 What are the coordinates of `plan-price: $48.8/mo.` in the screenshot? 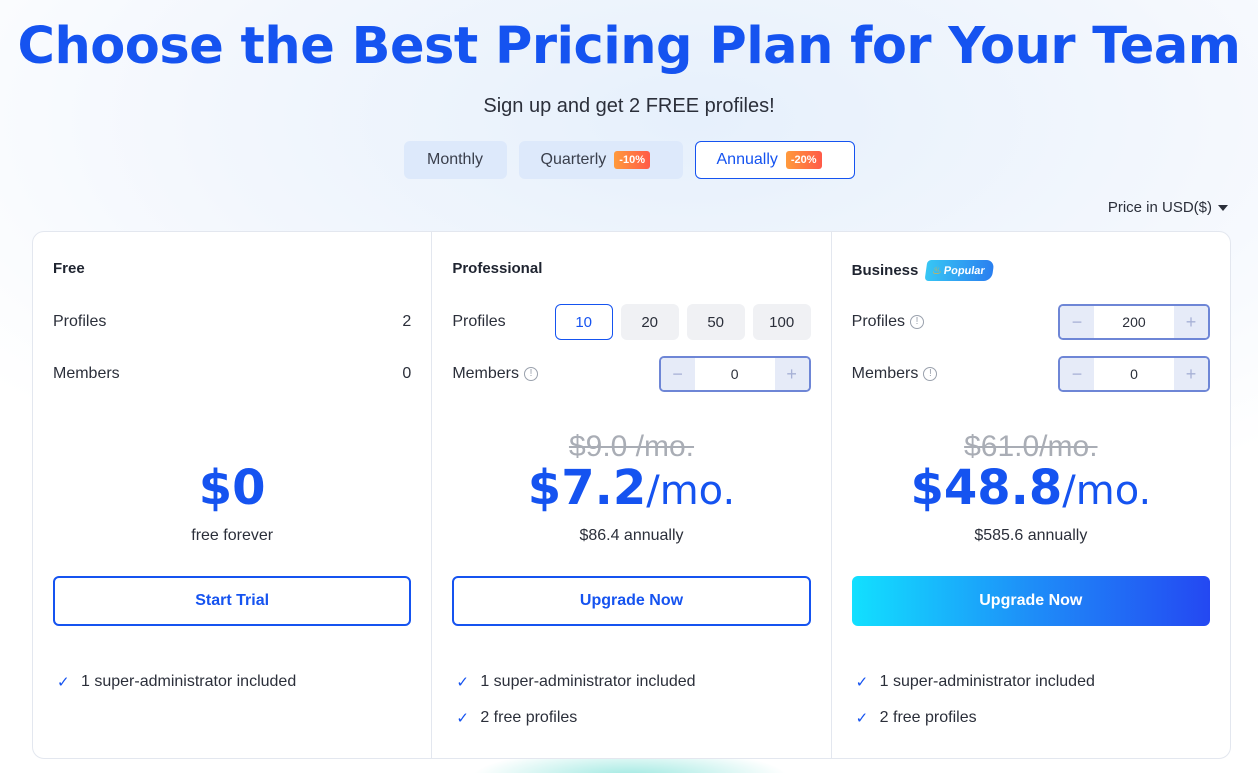 It's located at (1031, 488).